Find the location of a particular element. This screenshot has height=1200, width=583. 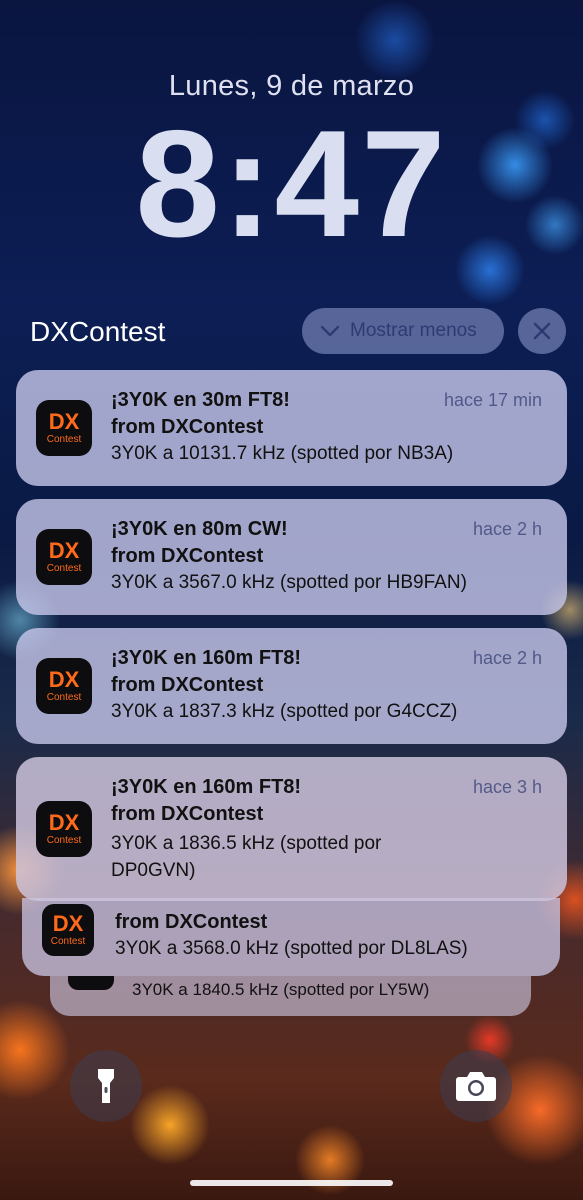

flashlight-button is located at coordinates (106, 1086).